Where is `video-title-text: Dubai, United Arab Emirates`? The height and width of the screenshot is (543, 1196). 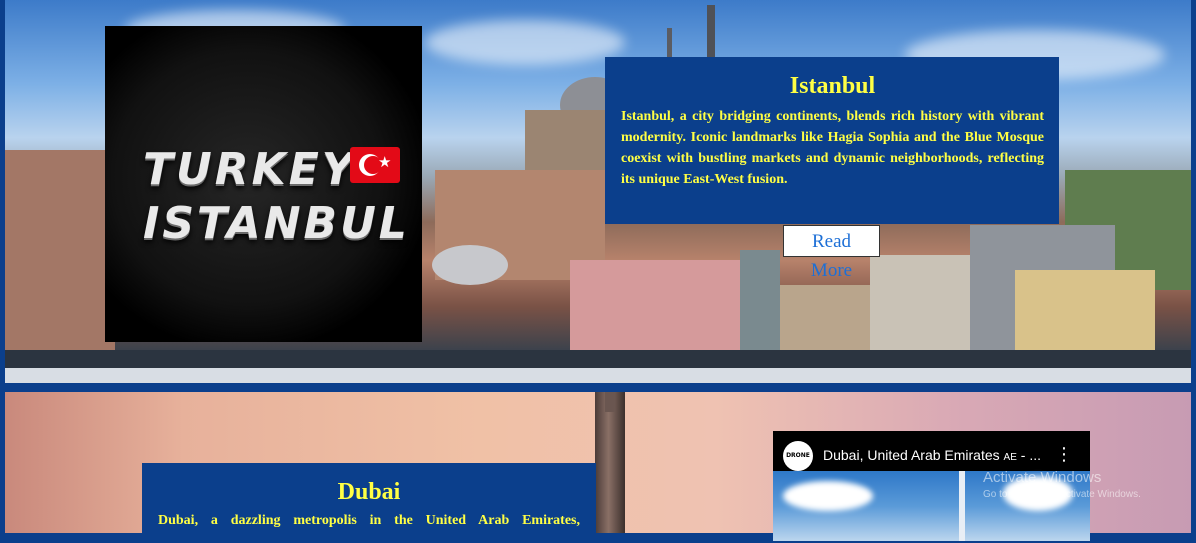
video-title-text: Dubai, United Arab Emirates is located at coordinates (911, 455).